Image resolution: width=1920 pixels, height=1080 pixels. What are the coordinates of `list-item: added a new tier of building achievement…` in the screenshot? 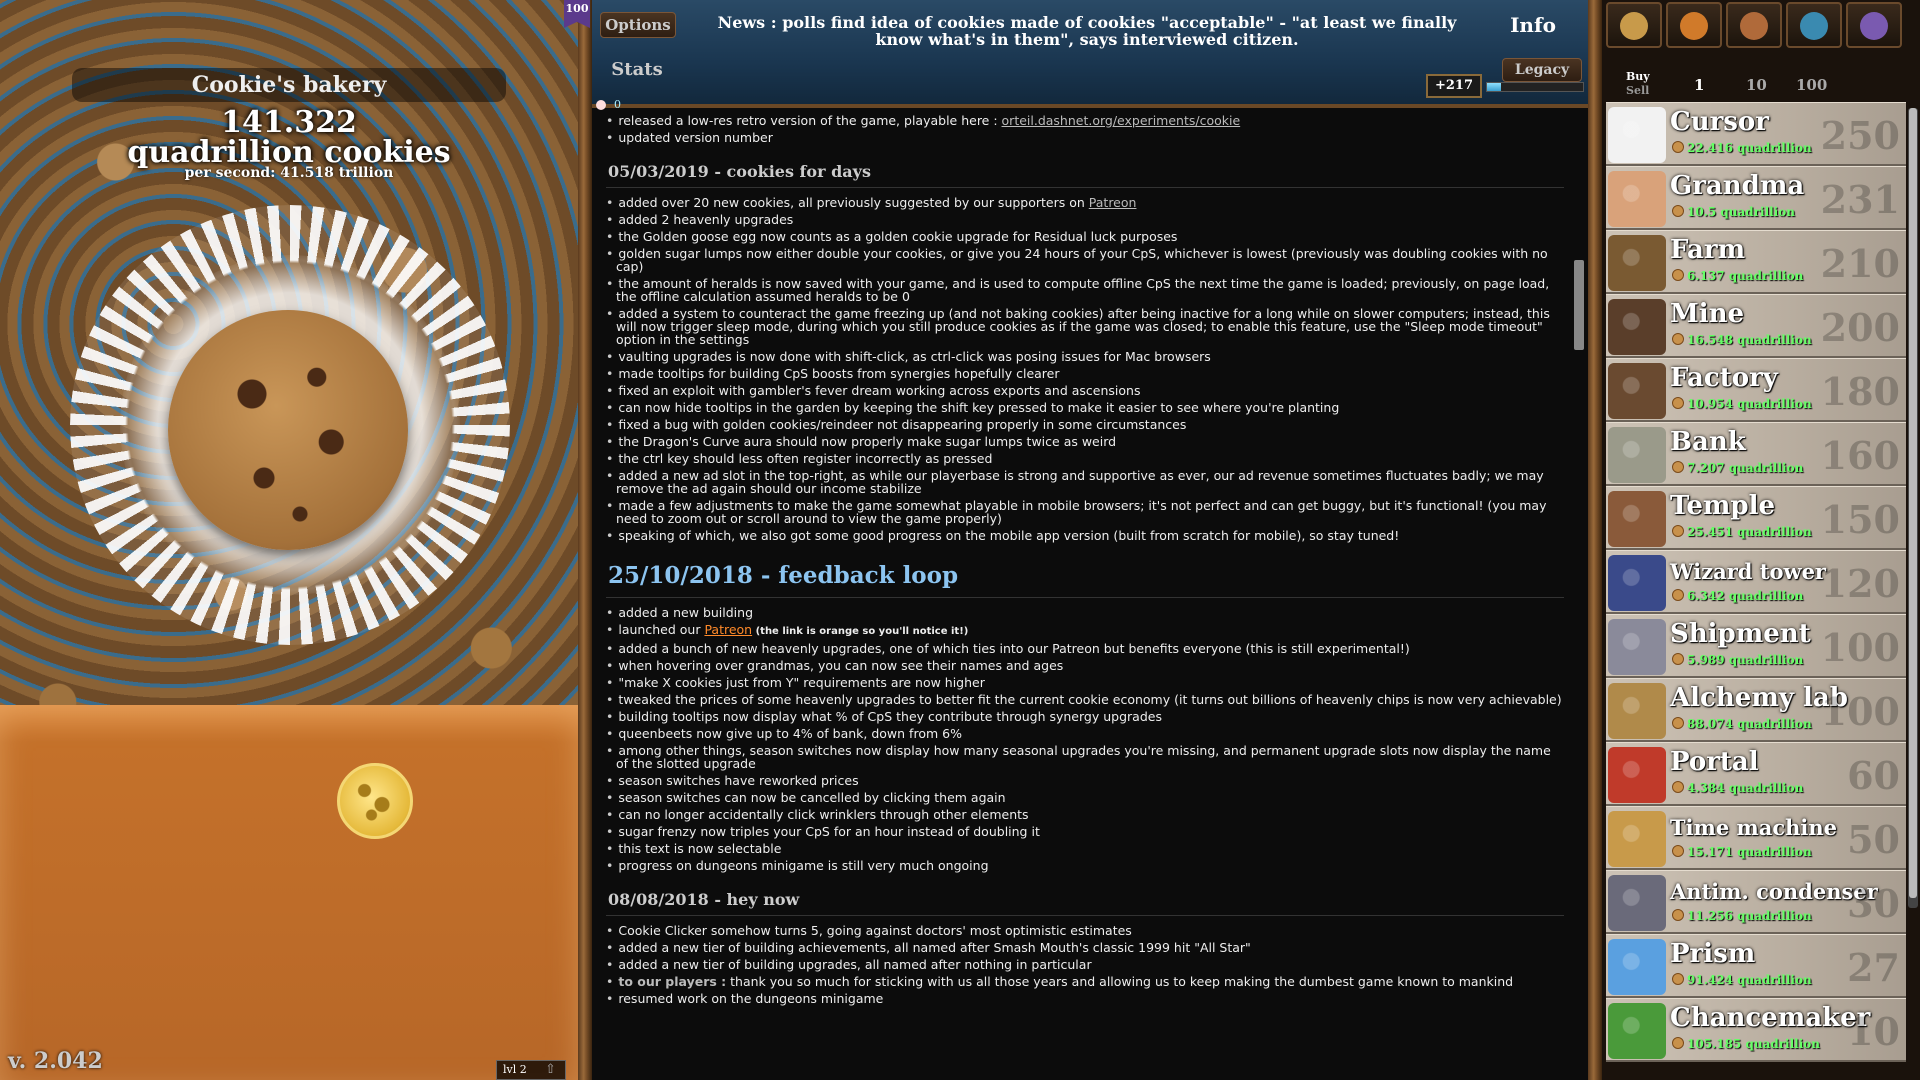 It's located at (1085, 947).